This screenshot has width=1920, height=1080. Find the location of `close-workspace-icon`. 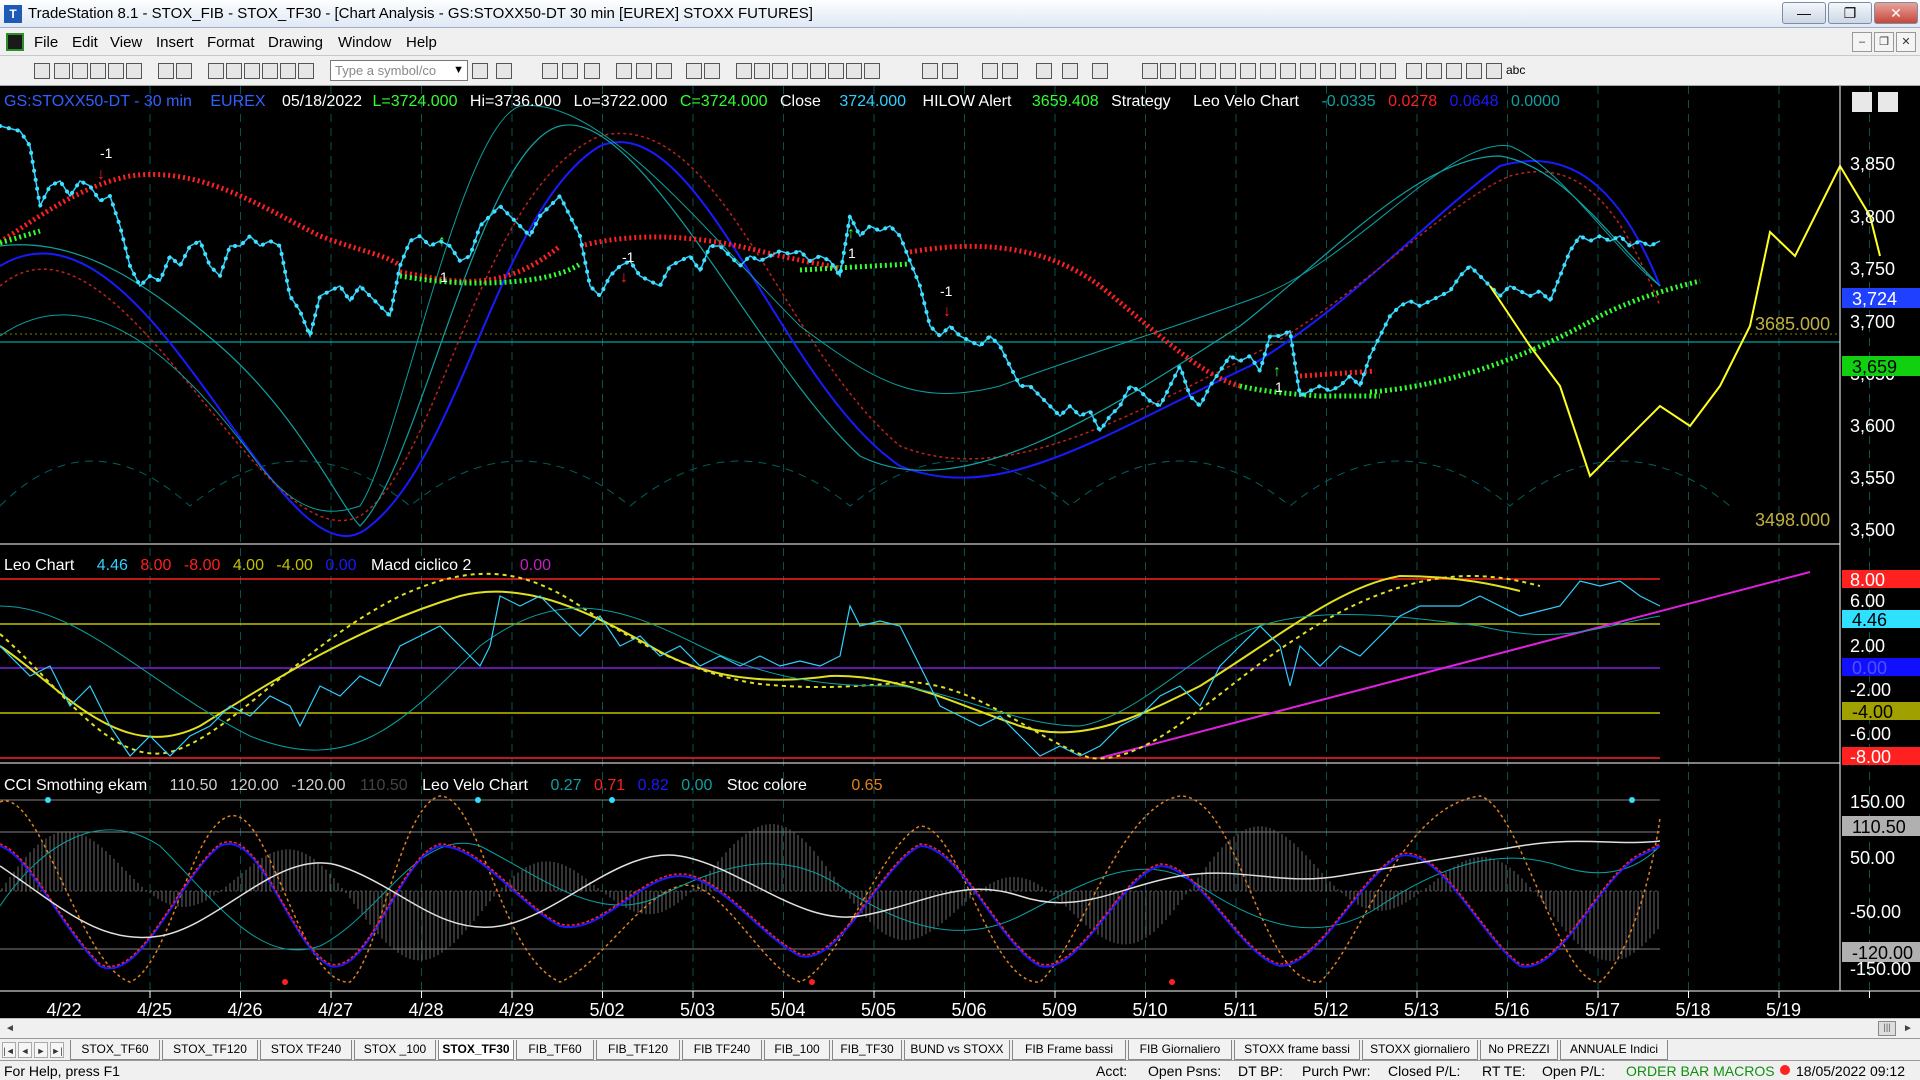

close-workspace-icon is located at coordinates (134, 71).